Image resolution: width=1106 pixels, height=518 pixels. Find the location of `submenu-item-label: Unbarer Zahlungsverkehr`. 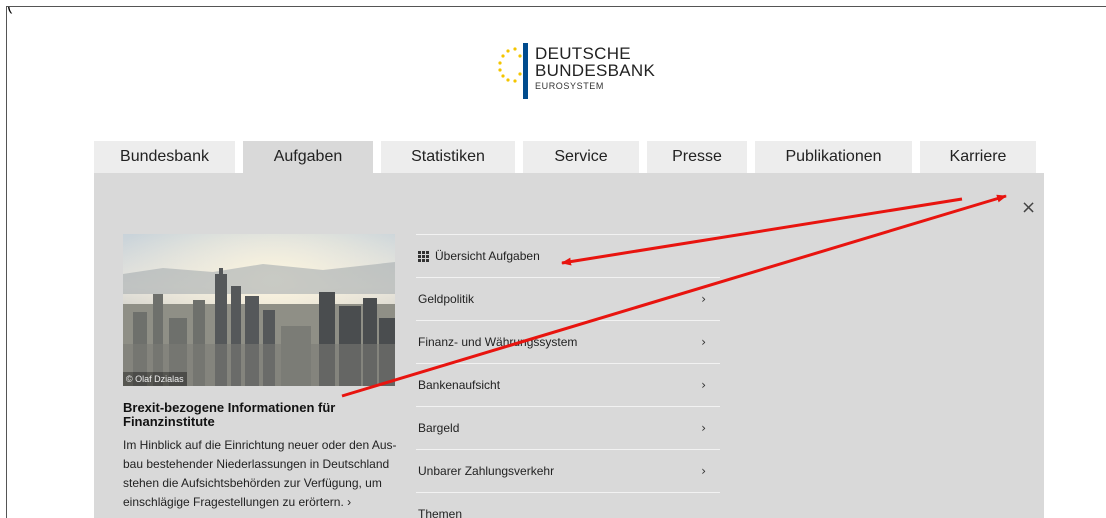

submenu-item-label: Unbarer Zahlungsverkehr is located at coordinates (486, 471).